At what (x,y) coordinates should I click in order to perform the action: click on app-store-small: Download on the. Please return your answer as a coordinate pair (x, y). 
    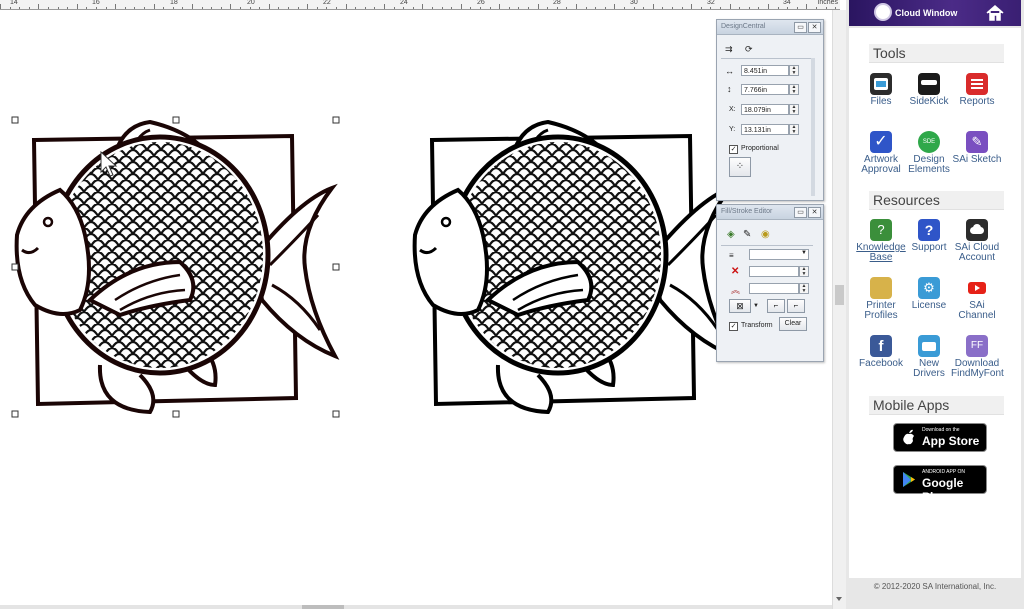
    Looking at the image, I should click on (941, 430).